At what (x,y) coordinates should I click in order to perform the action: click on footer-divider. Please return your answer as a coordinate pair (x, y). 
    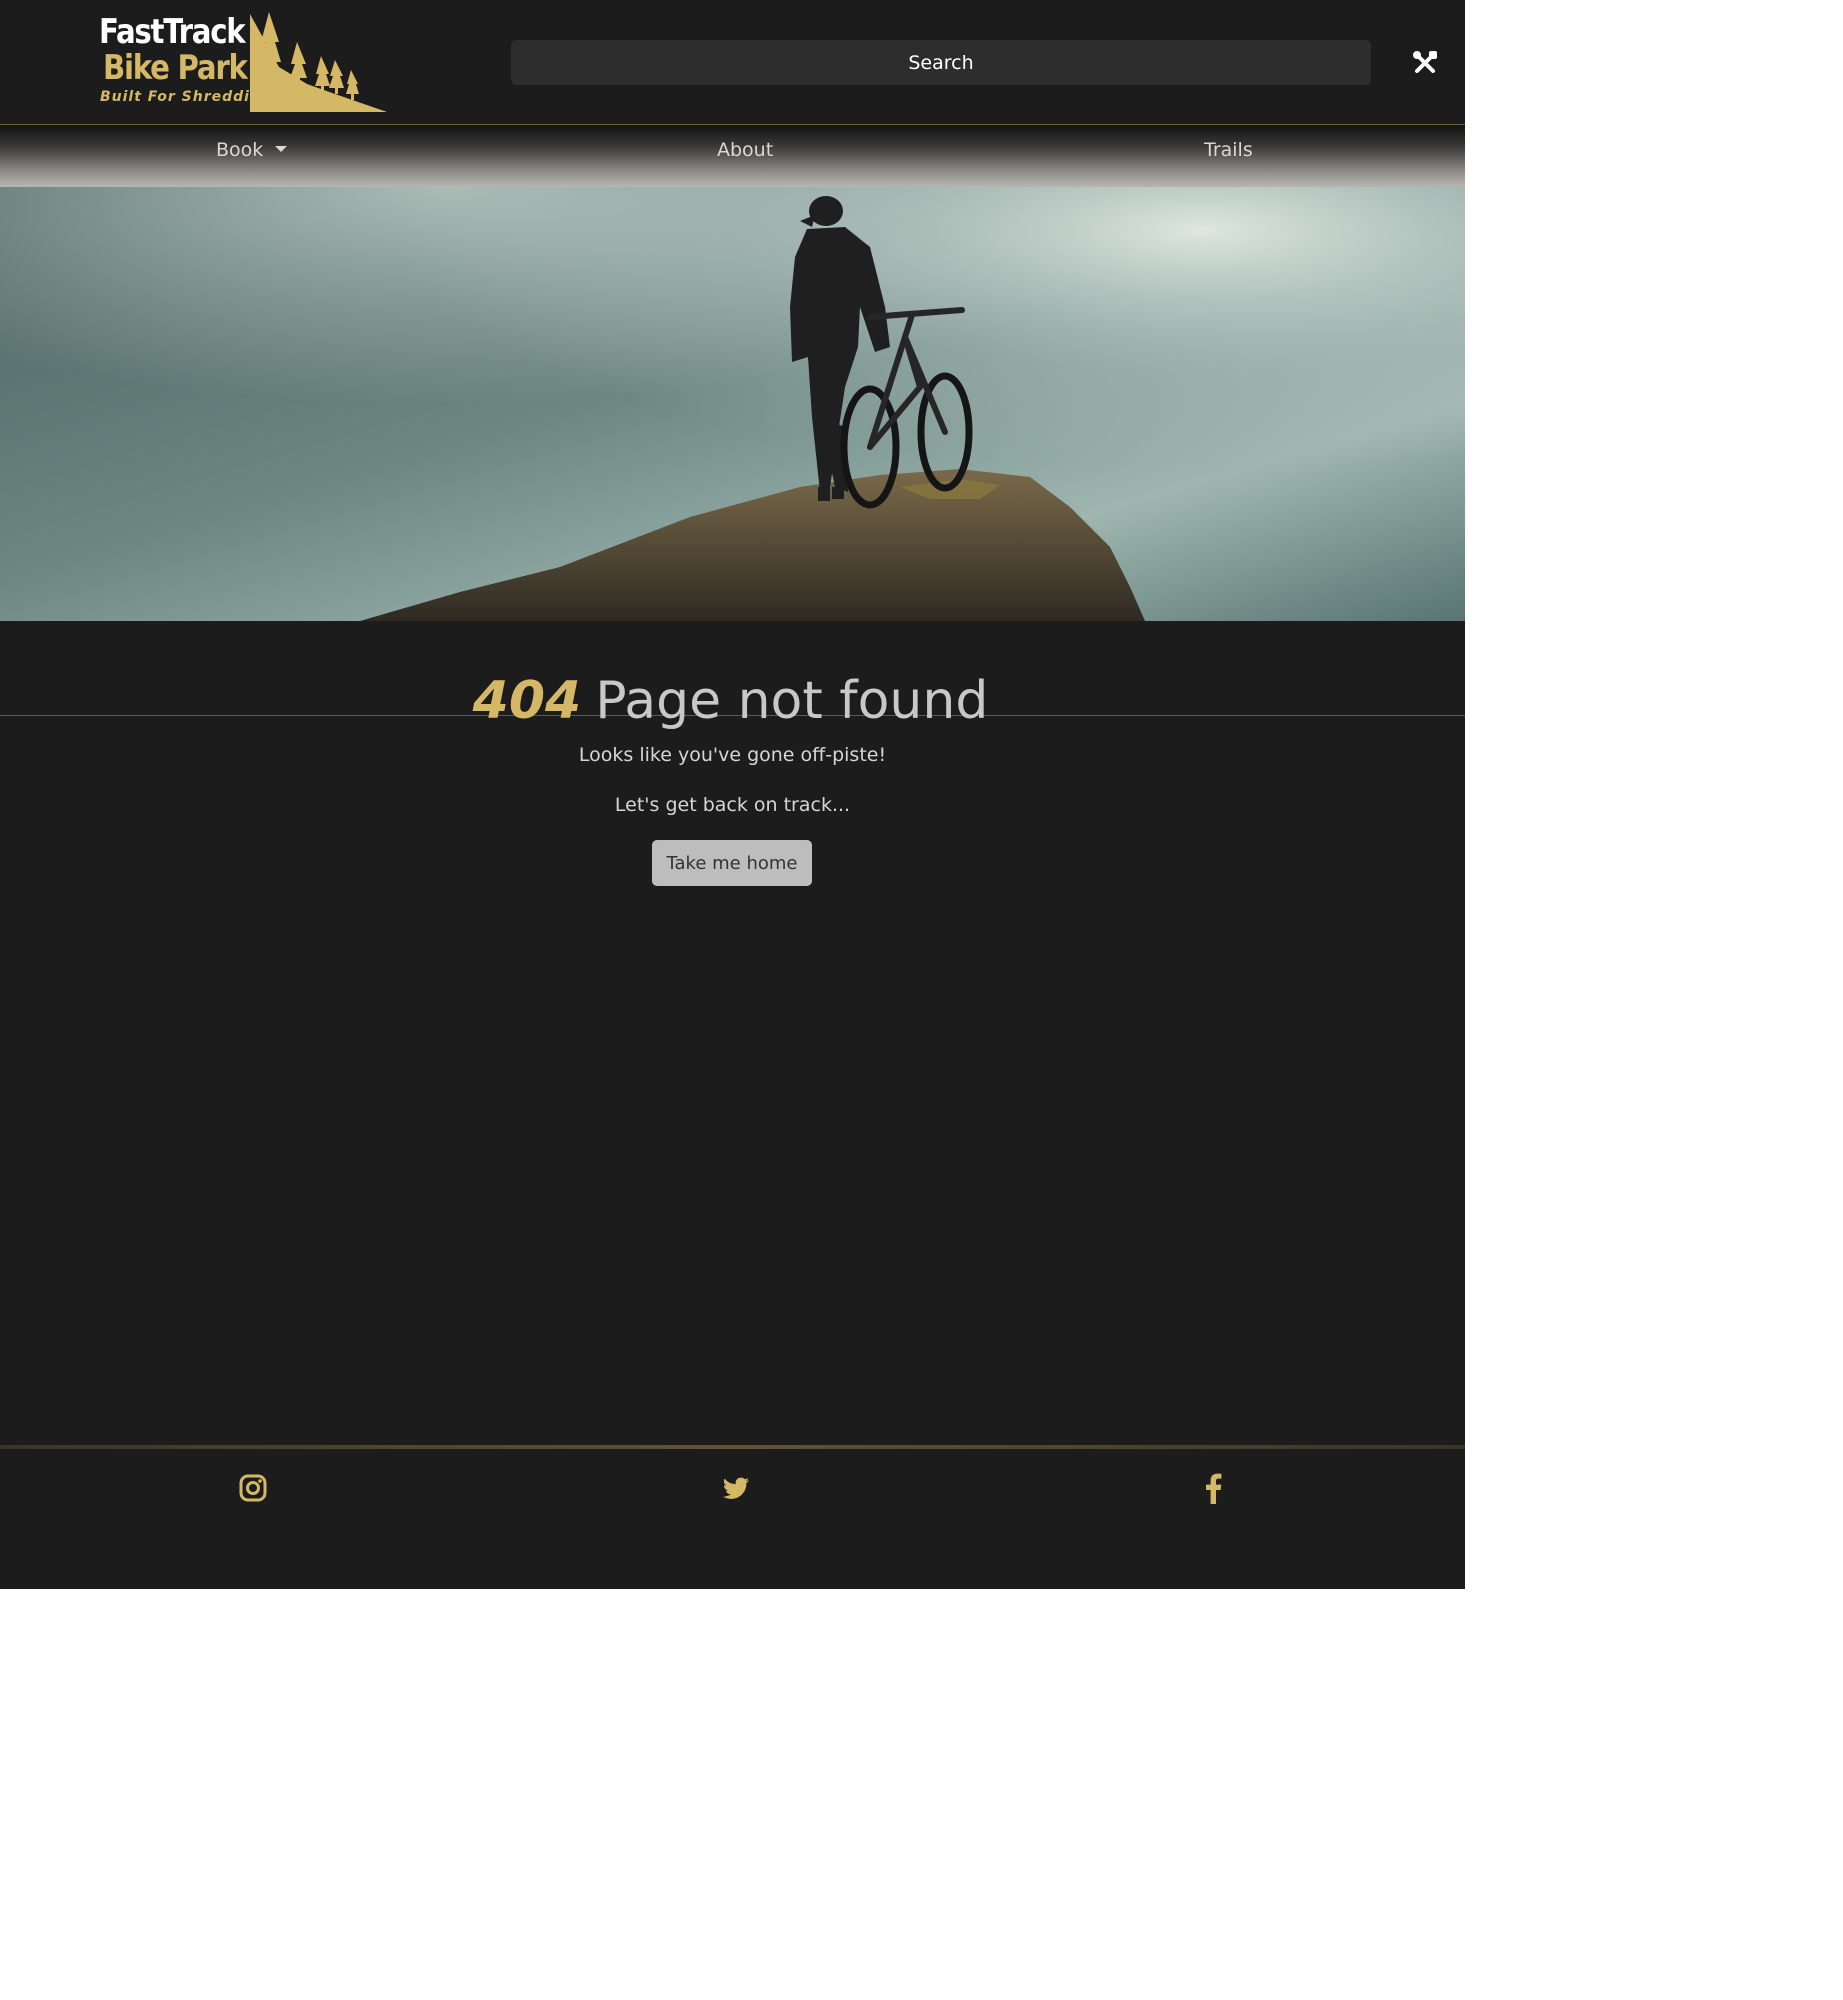
    Looking at the image, I should click on (732, 1447).